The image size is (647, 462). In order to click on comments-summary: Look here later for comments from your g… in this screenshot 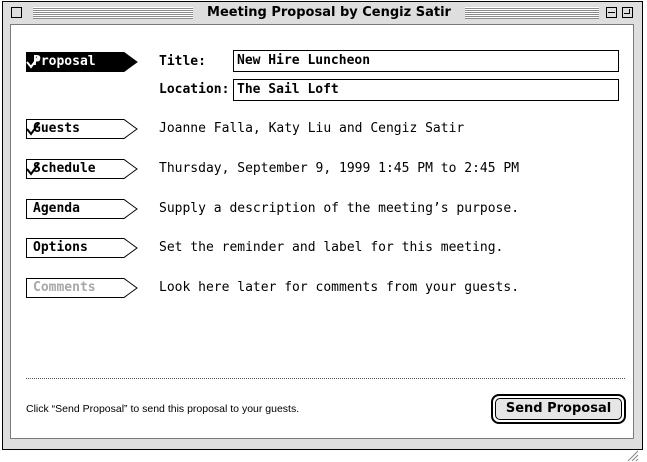, I will do `click(339, 287)`.